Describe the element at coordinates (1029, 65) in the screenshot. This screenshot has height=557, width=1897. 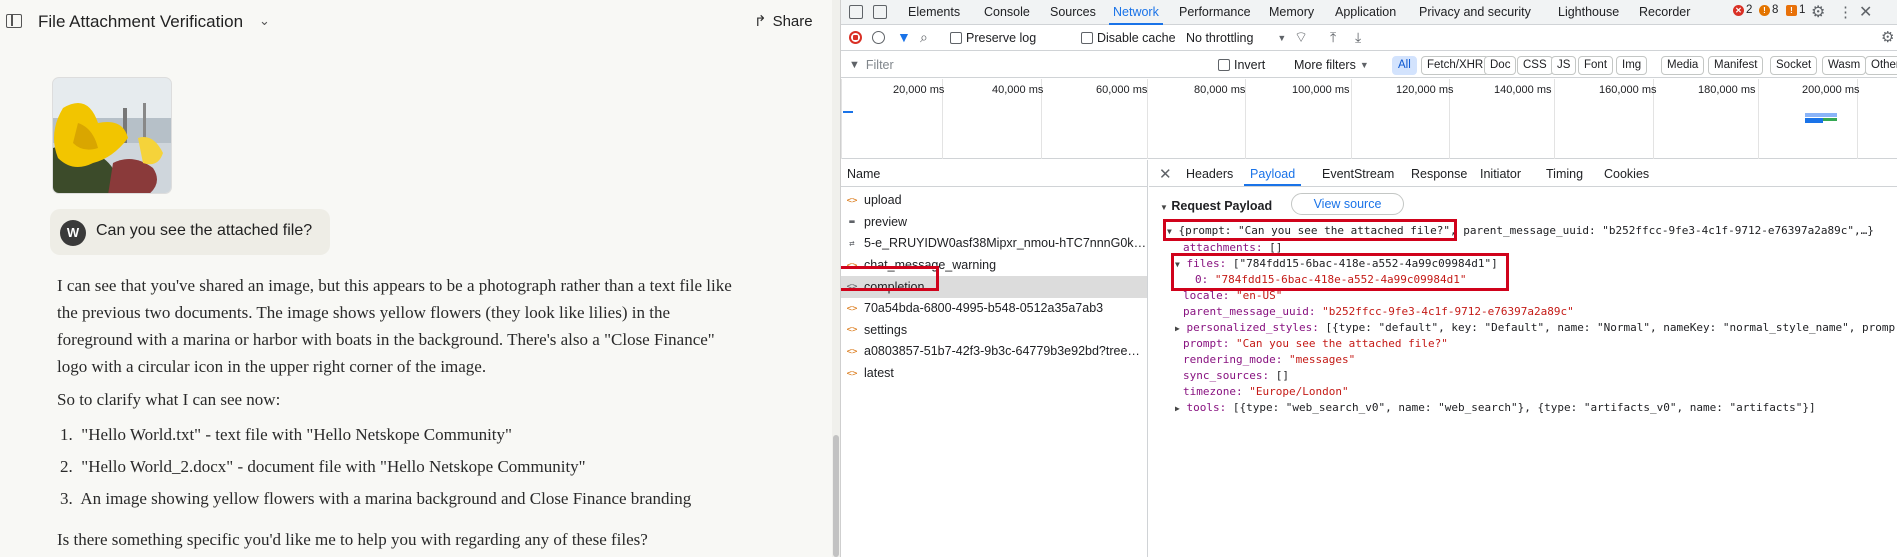
I see `filter-input: ▼ Filter` at that location.